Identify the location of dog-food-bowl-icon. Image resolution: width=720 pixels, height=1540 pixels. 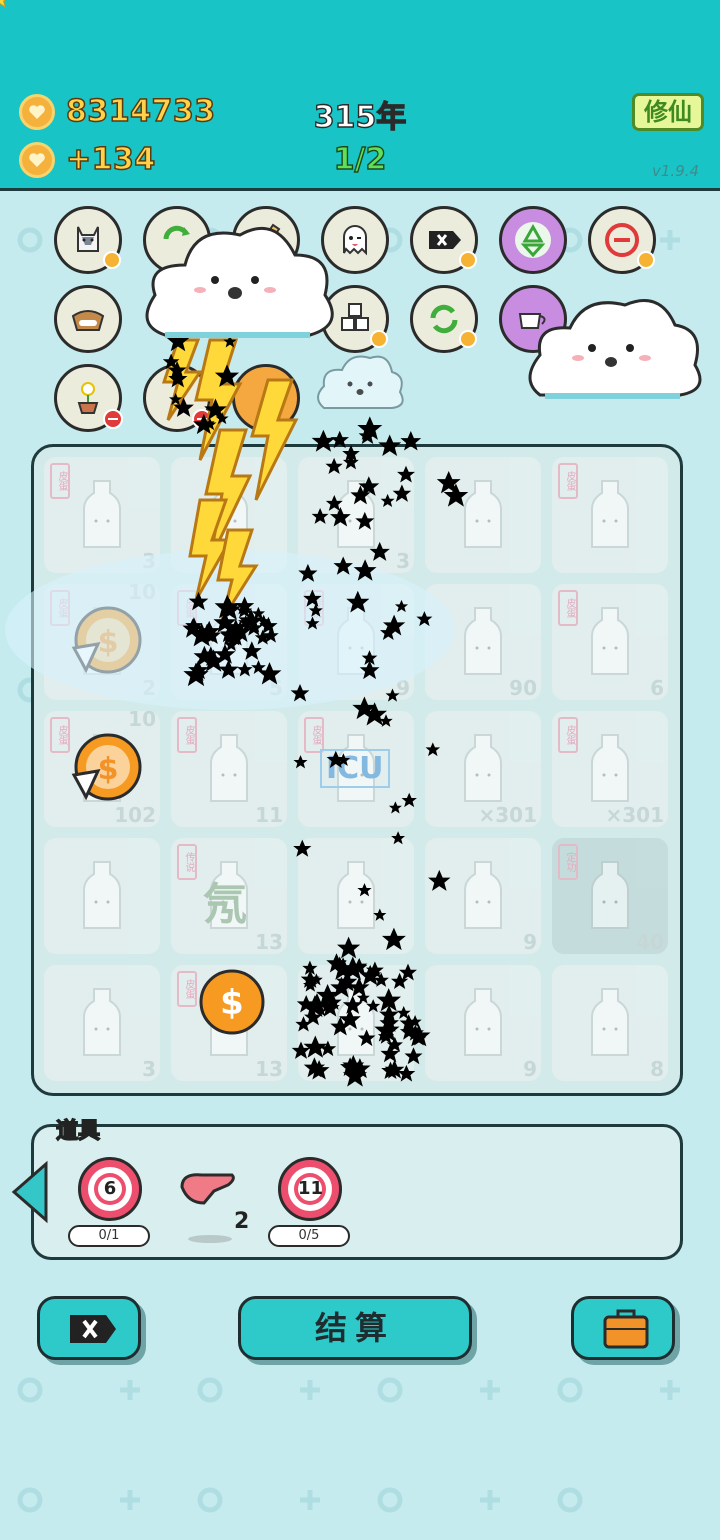
(88, 320).